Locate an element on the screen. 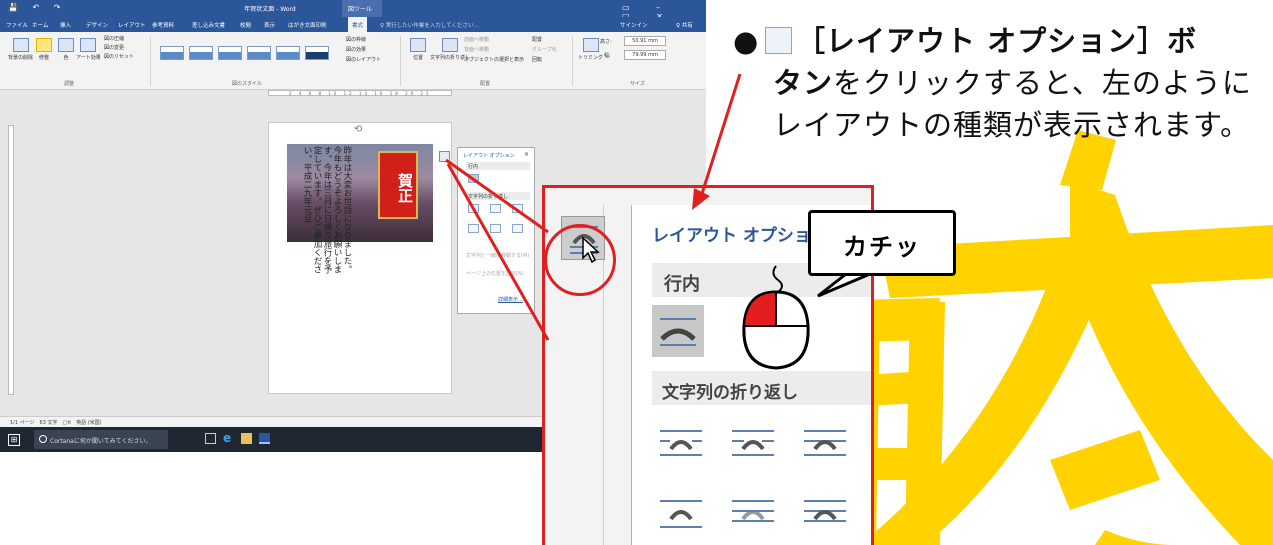  speech-bubble: カチッ is located at coordinates (882, 243).